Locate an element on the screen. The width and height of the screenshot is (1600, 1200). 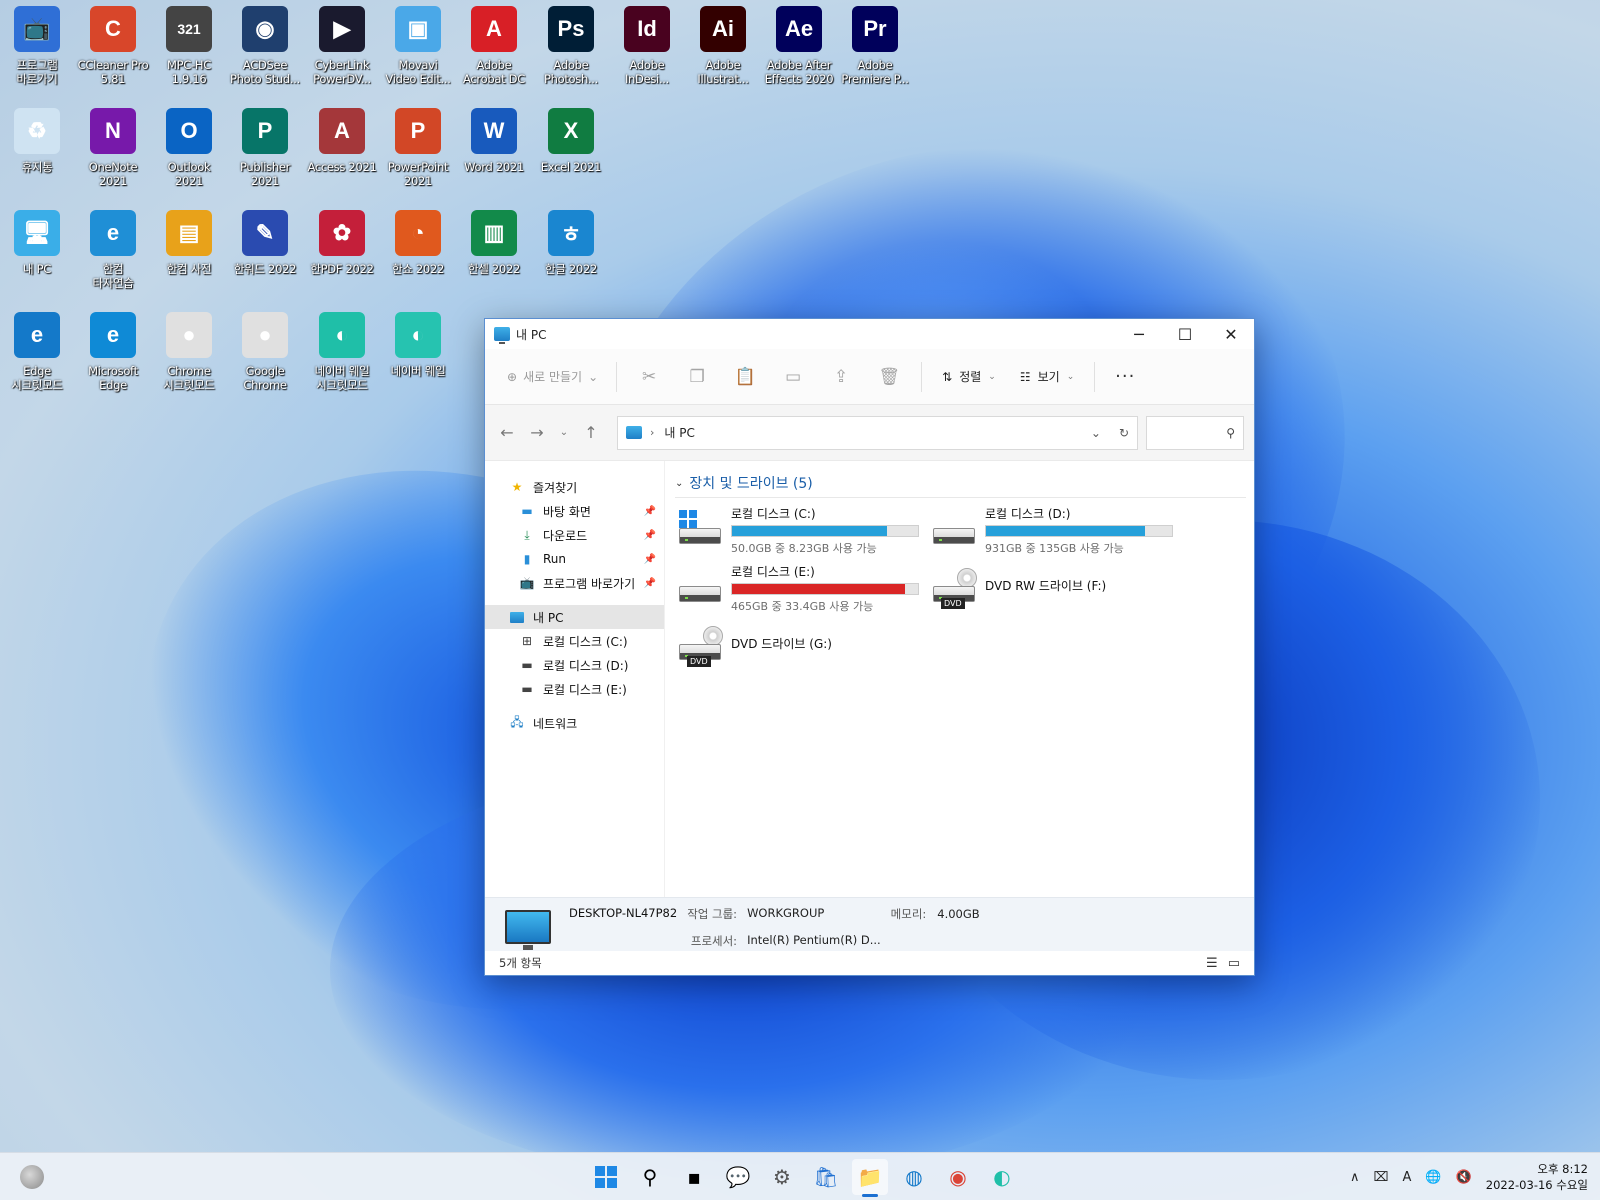
desktop-icon: 🖥 내 PC is located at coordinates (37, 243).